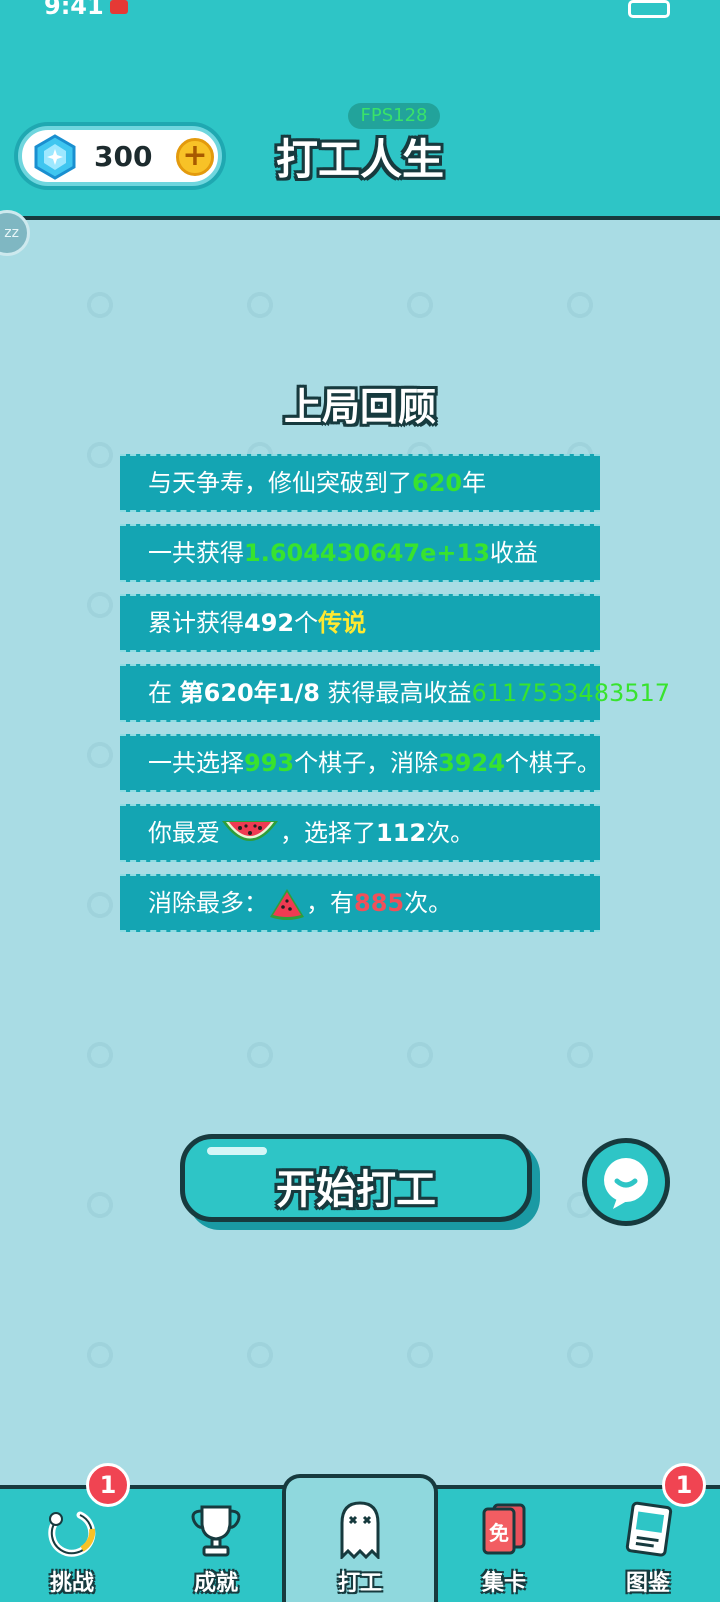 The height and width of the screenshot is (1602, 720). I want to click on header: 9:41 300 + FPS128 打工人生, so click(360, 110).